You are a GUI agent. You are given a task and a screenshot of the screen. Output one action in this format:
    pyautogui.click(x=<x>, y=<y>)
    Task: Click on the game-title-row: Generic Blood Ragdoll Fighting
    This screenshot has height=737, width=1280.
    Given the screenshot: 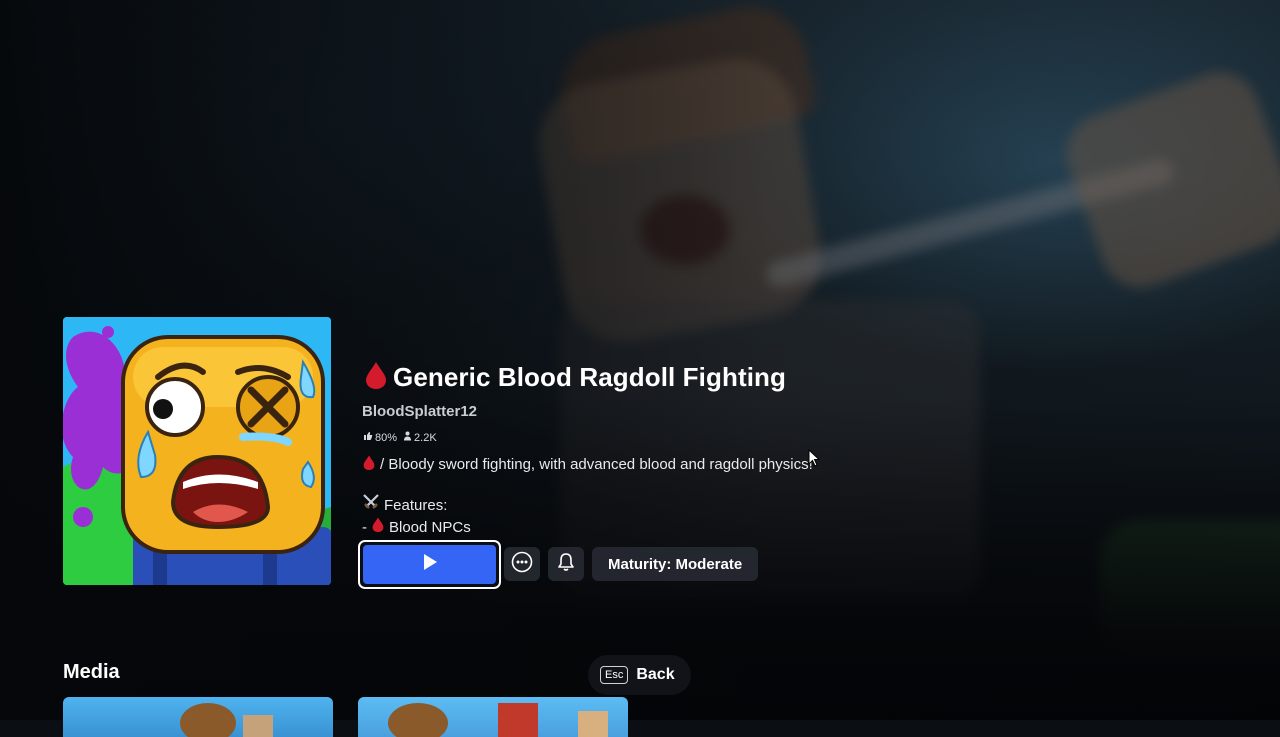 What is the action you would take?
    pyautogui.click(x=574, y=377)
    